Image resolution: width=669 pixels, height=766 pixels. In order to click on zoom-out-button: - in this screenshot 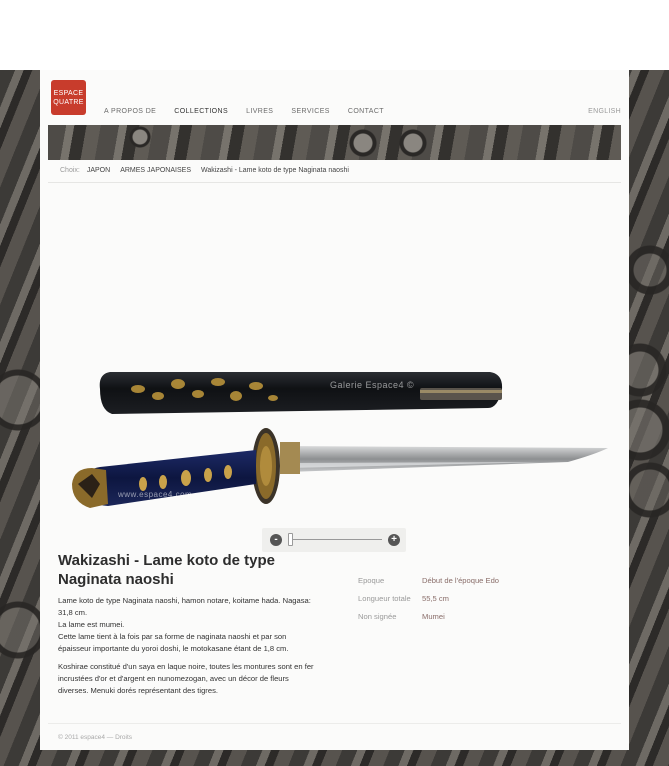, I will do `click(276, 540)`.